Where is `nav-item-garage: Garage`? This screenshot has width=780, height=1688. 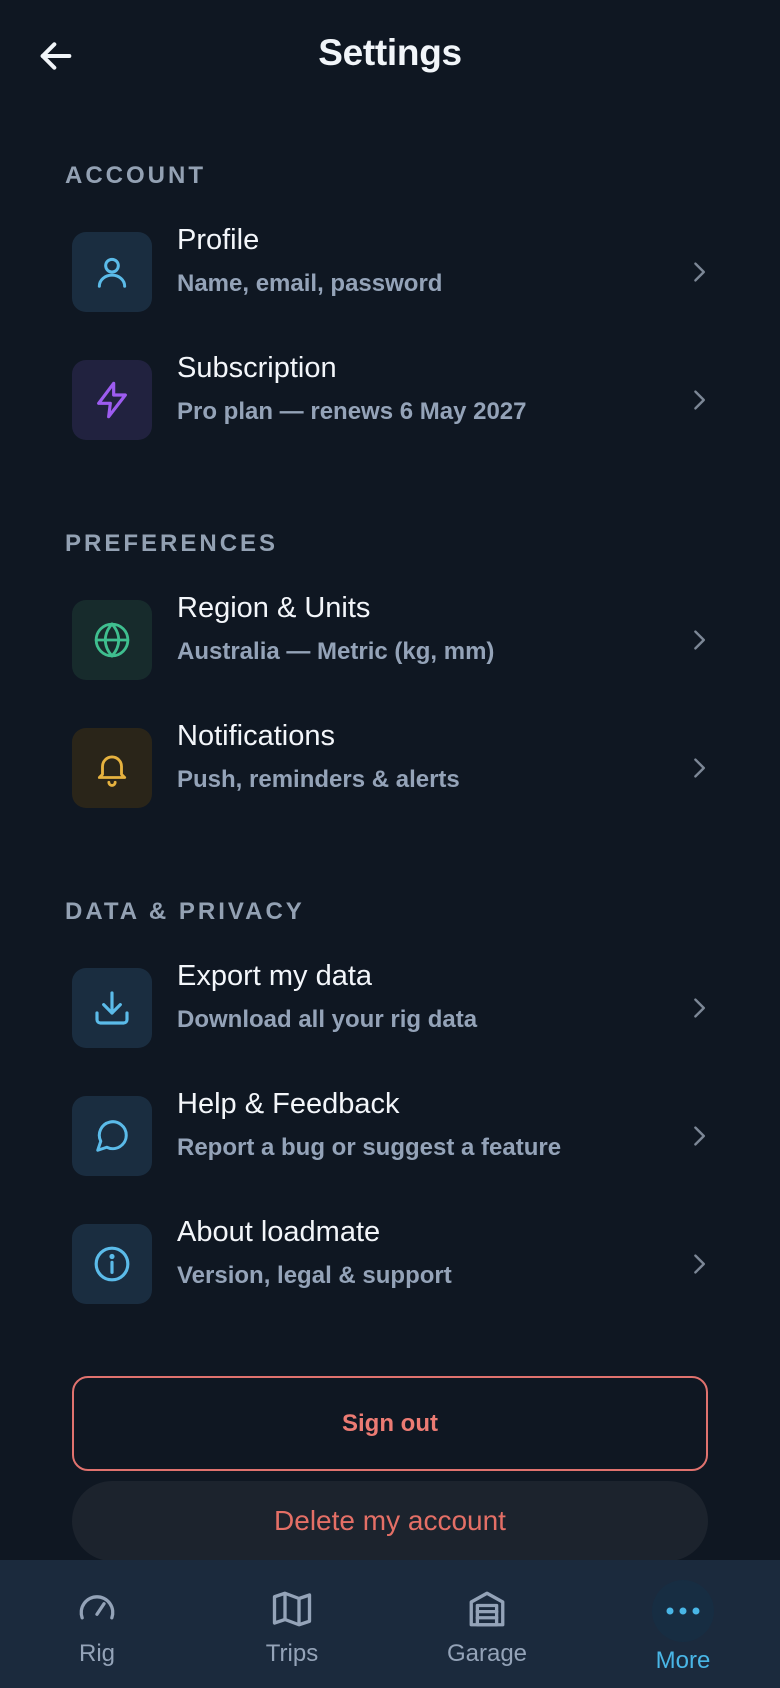
nav-item-garage: Garage is located at coordinates (487, 1624).